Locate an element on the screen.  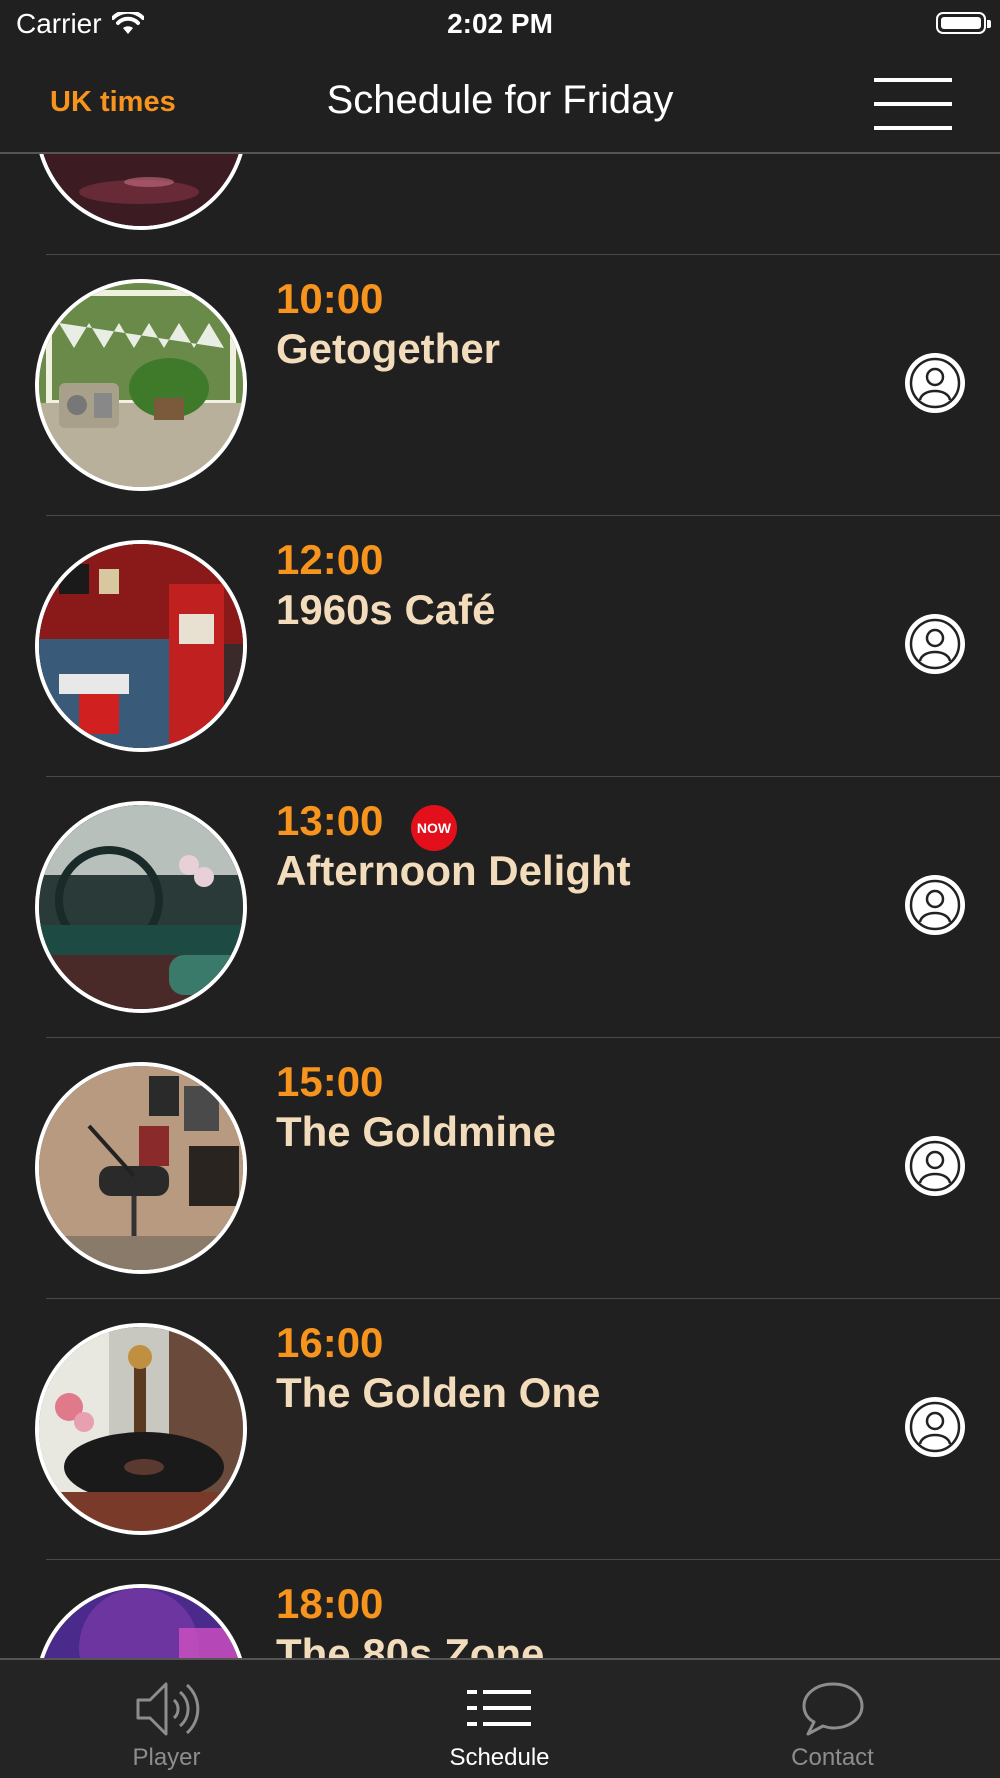
navigation-bar: UK times Schedule for Friday is located at coordinates (500, 102).